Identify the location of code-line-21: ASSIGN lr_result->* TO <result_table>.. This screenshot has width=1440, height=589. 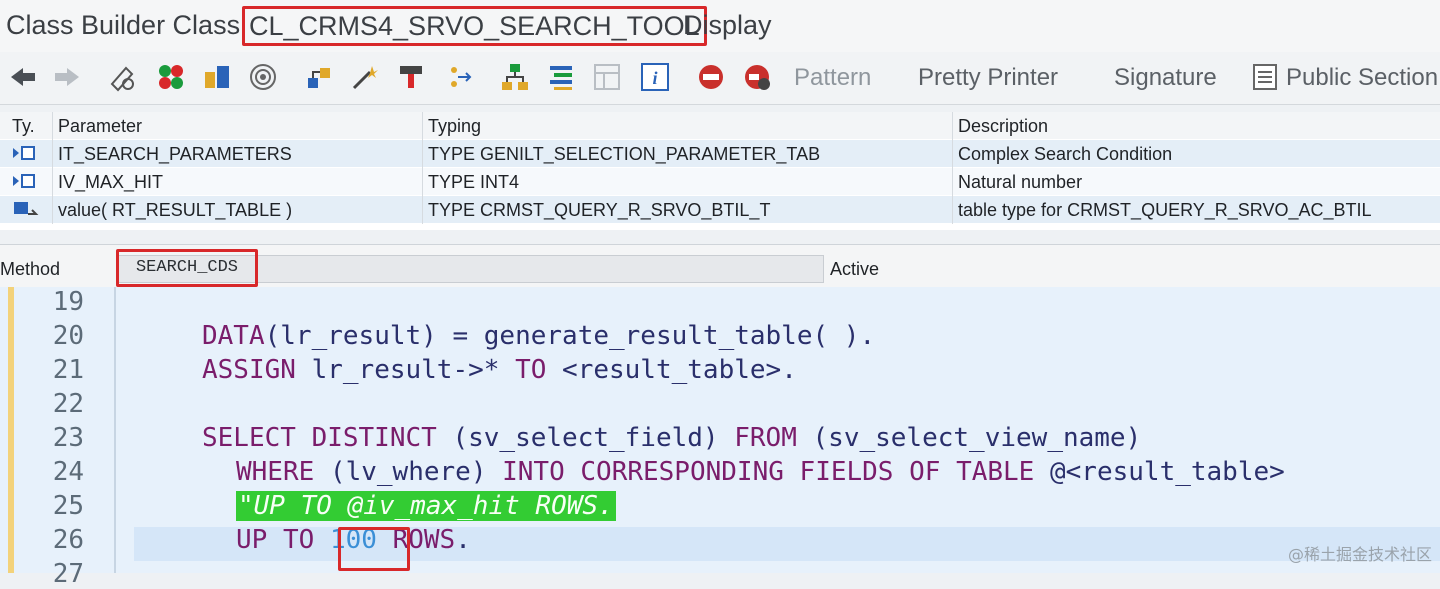
(499, 370).